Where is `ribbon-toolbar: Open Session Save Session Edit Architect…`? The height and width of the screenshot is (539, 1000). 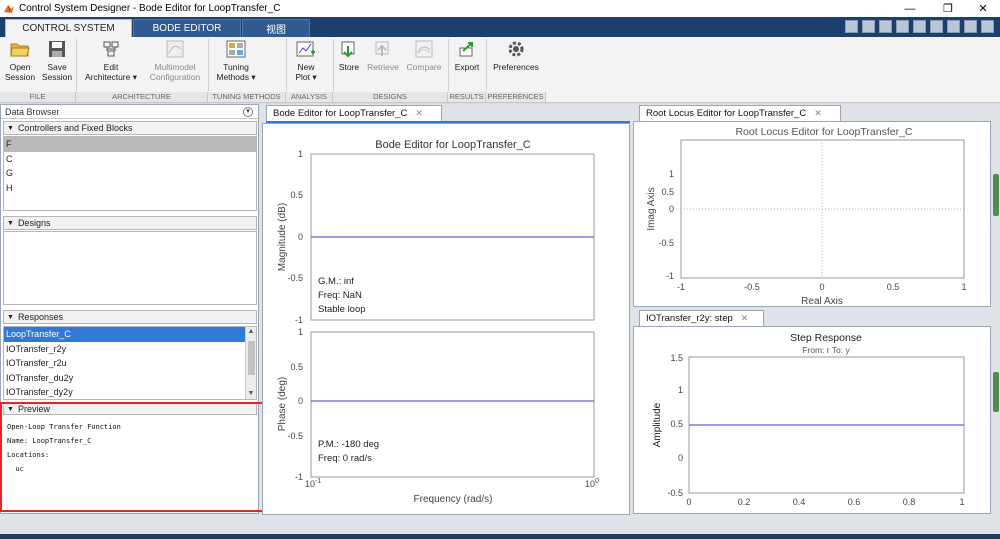 ribbon-toolbar: Open Session Save Session Edit Architect… is located at coordinates (500, 70).